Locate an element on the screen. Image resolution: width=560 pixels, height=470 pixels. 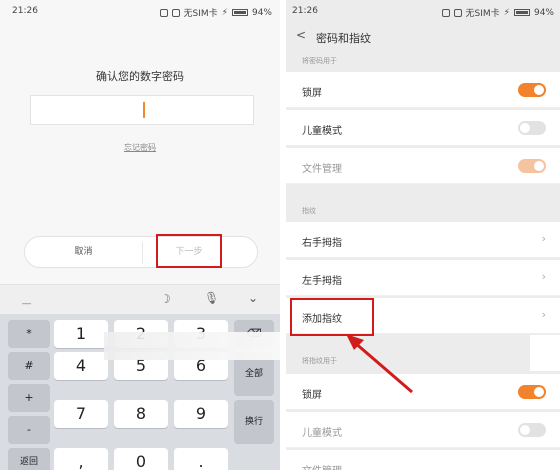
cancel-button: 取消 is located at coordinates (83, 252).